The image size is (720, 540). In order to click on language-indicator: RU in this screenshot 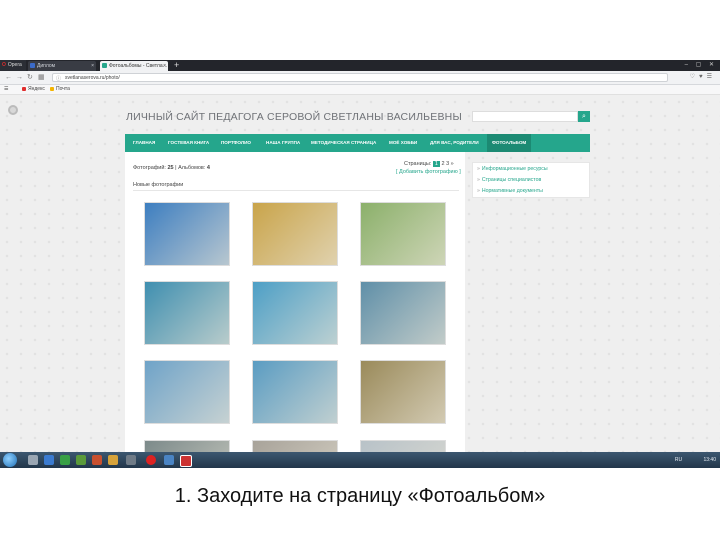, I will do `click(678, 460)`.